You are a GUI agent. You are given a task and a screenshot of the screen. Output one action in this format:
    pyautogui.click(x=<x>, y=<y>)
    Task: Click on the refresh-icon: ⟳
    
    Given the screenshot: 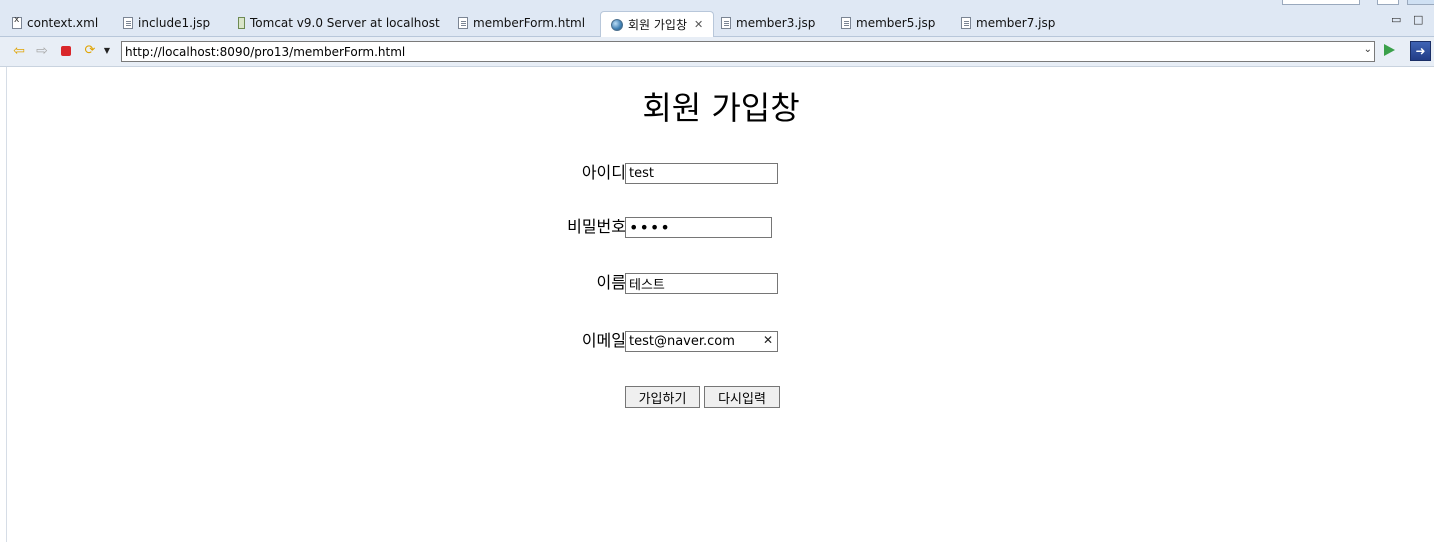 What is the action you would take?
    pyautogui.click(x=90, y=51)
    